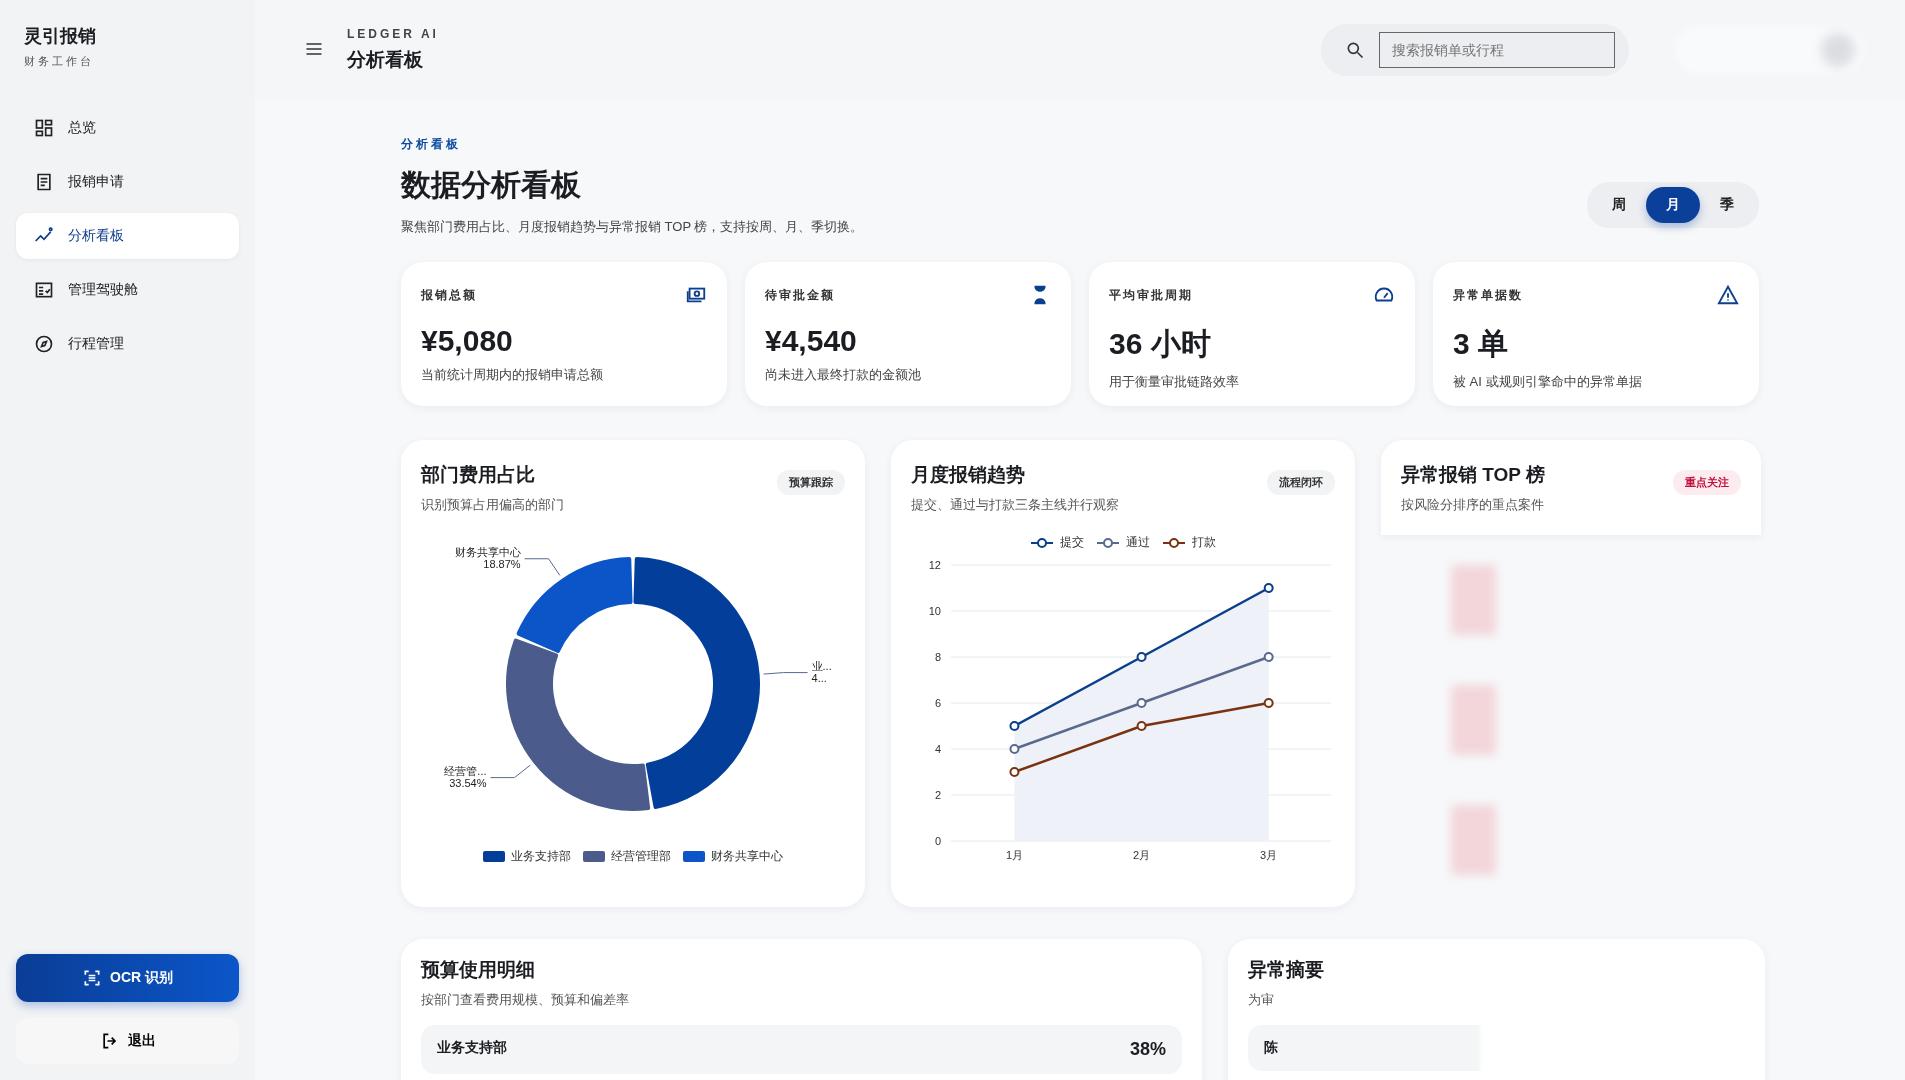 The width and height of the screenshot is (1905, 1080). Describe the element at coordinates (1014, 855) in the screenshot. I see `x-tick-label: 1月` at that location.